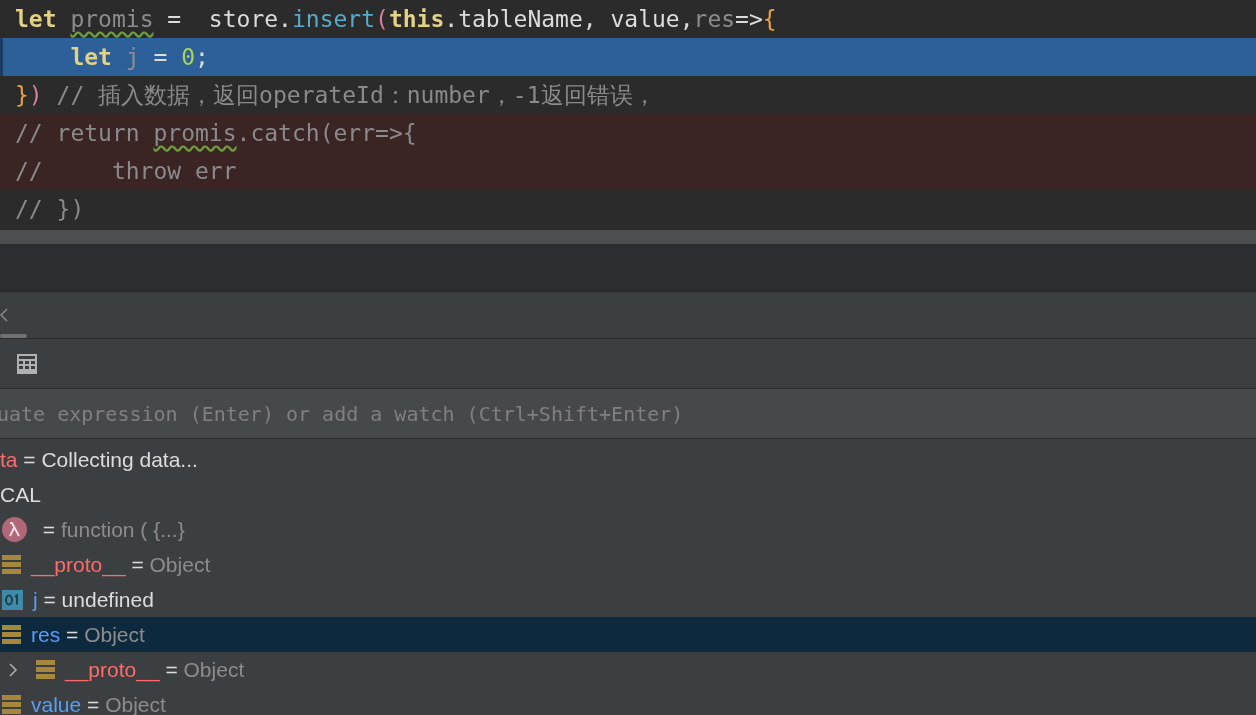  What do you see at coordinates (4, 315) in the screenshot?
I see `chevron-left-icon` at bounding box center [4, 315].